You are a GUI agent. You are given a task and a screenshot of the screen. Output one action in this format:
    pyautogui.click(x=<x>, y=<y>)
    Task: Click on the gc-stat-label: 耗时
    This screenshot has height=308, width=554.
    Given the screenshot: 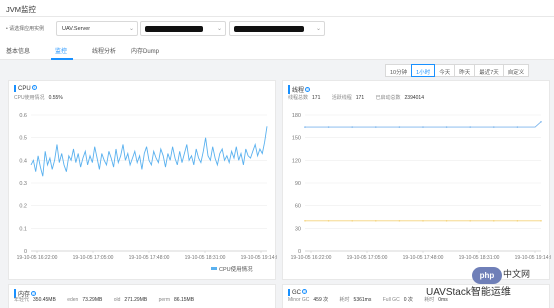 What is the action you would take?
    pyautogui.click(x=344, y=300)
    